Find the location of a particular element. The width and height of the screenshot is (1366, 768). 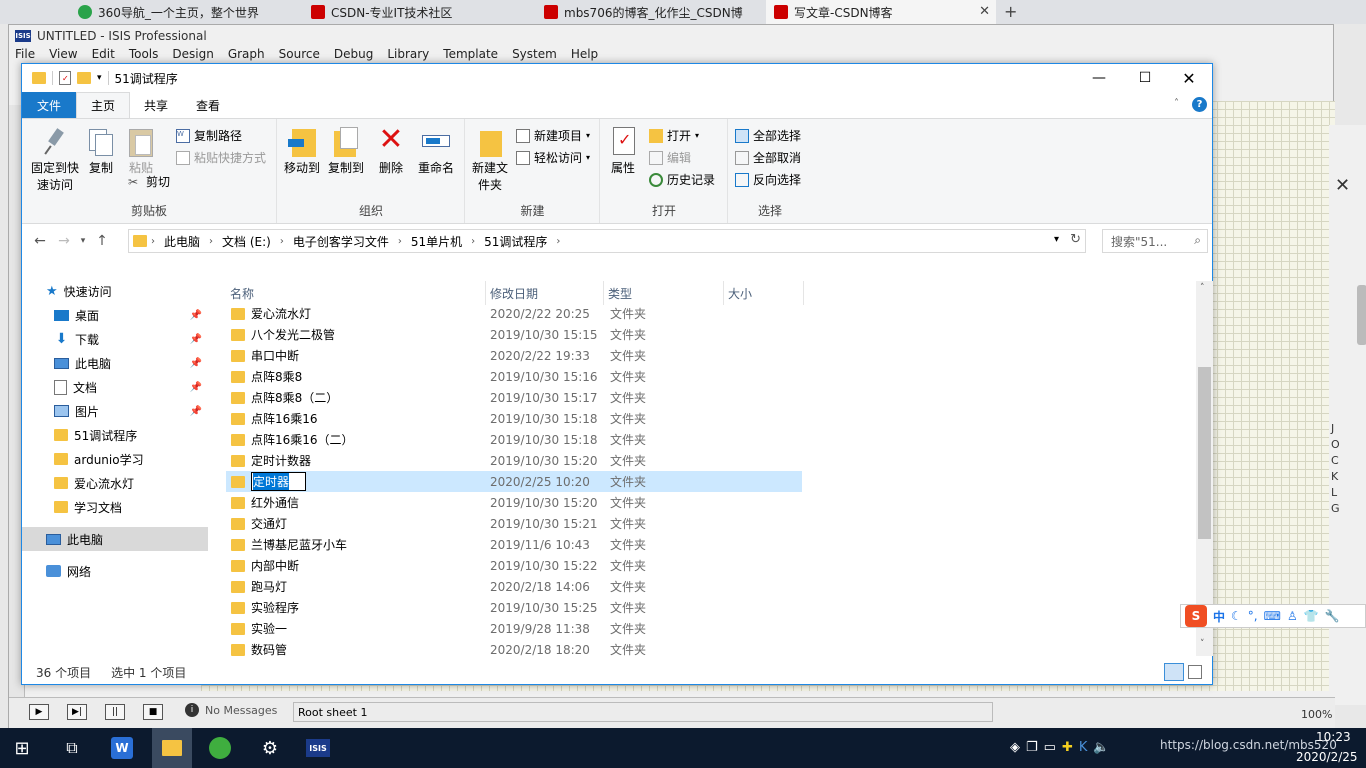

nav-pictures: 图片 📌 is located at coordinates (147, 411).